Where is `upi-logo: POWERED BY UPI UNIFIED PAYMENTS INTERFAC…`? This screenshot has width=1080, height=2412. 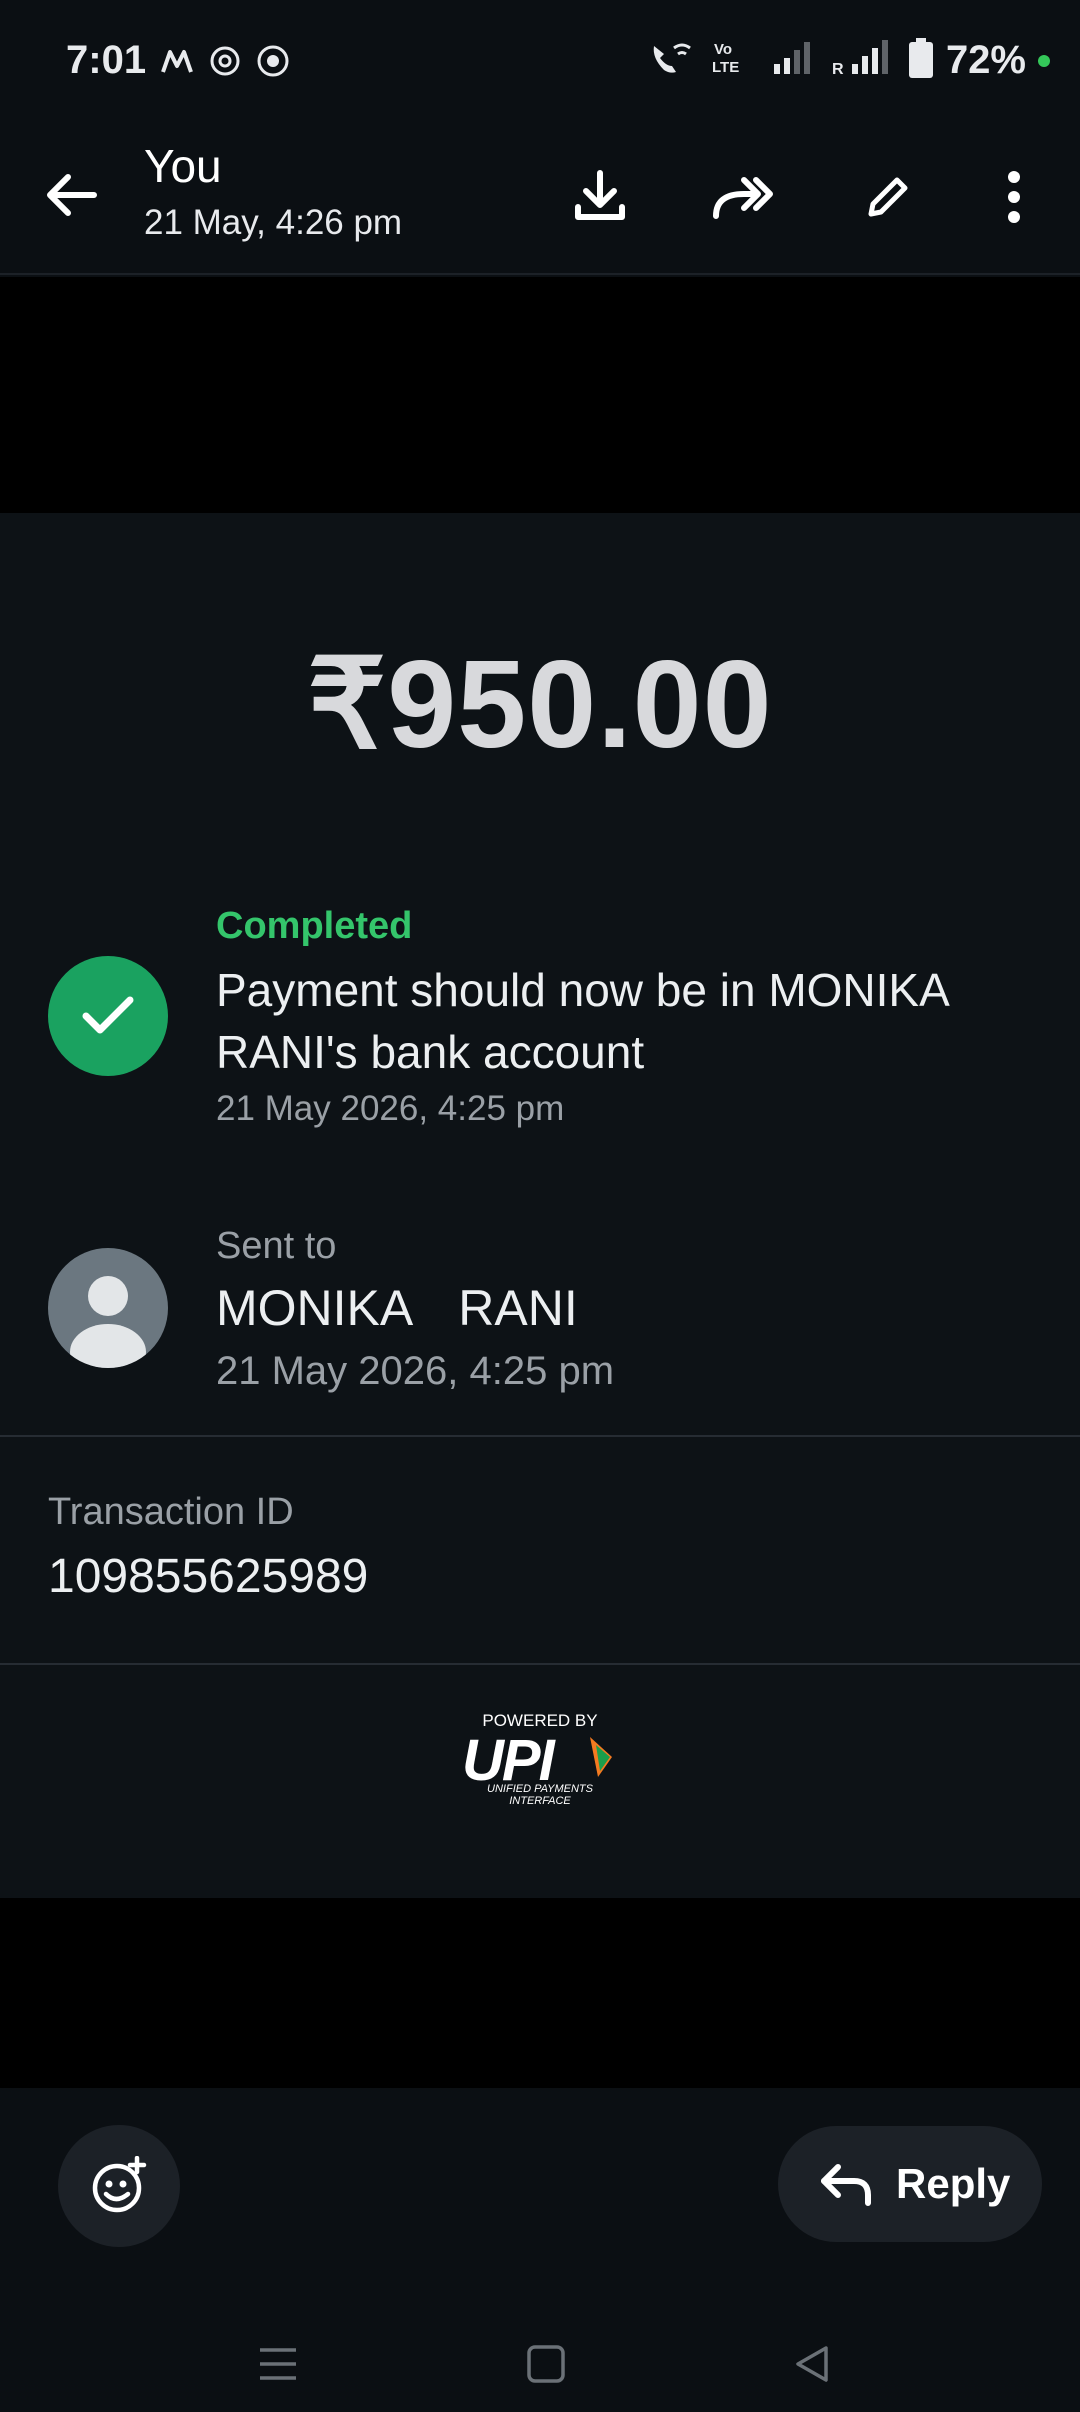
upi-logo: POWERED BY UPI UNIFIED PAYMENTS INTERFAC… is located at coordinates (540, 1759).